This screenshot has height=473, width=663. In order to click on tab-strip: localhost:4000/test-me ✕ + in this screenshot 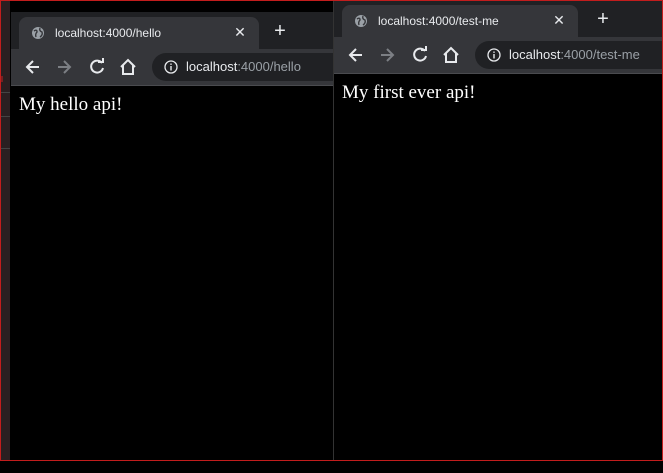, I will do `click(498, 18)`.